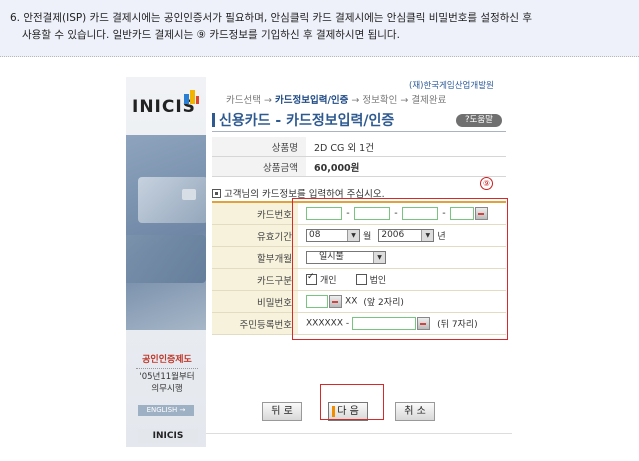  What do you see at coordinates (359, 433) in the screenshot?
I see `bottom-divider` at bounding box center [359, 433].